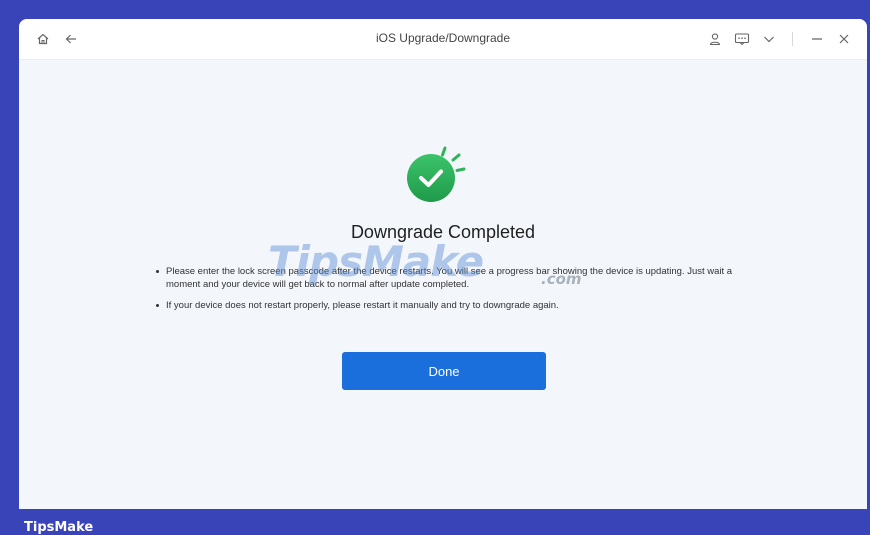 The image size is (870, 535). I want to click on feedback-icon-graphic, so click(742, 39).